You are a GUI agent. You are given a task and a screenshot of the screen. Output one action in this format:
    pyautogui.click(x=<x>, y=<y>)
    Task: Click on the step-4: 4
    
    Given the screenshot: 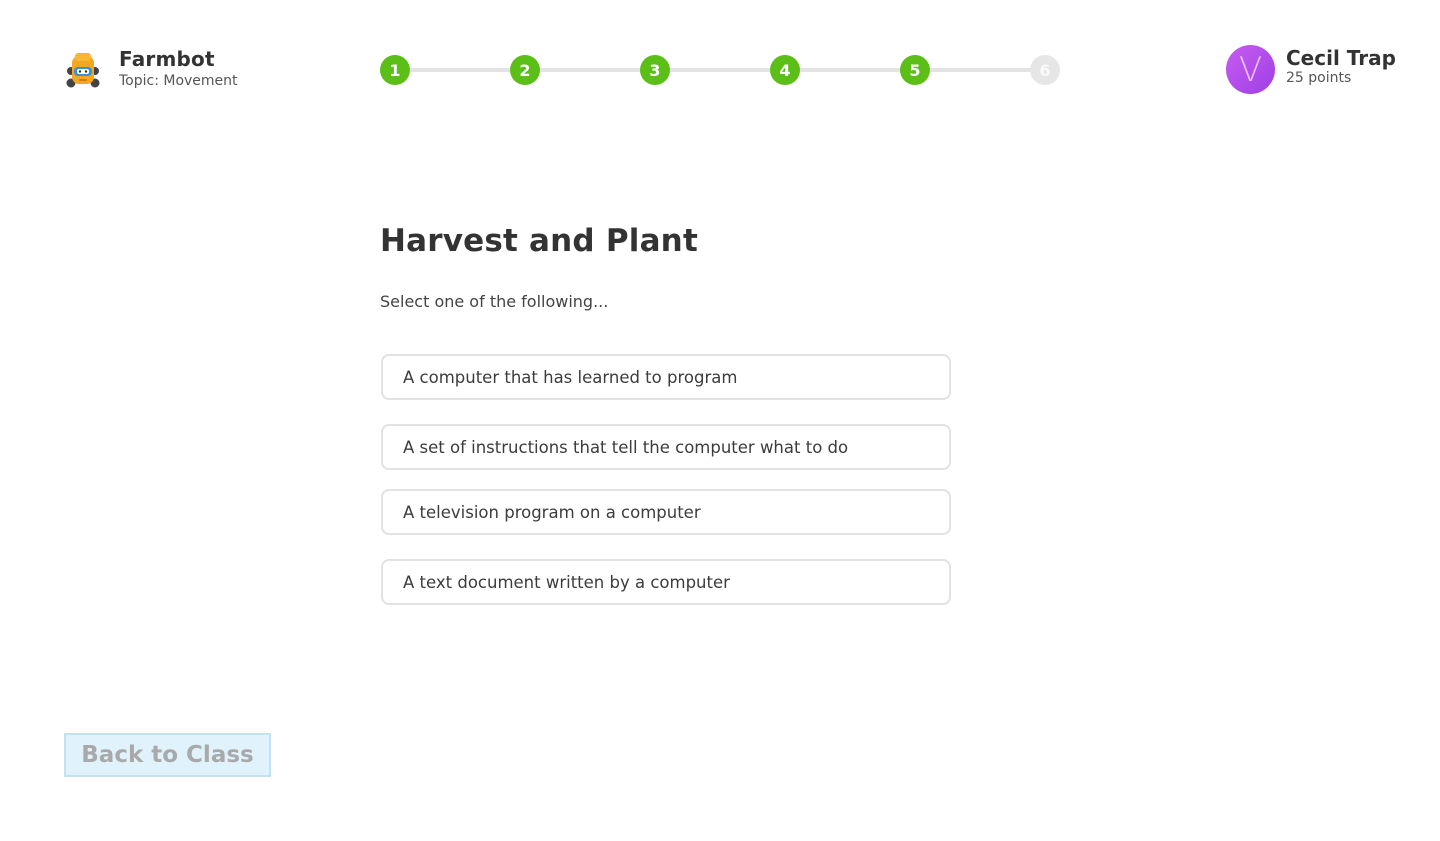 What is the action you would take?
    pyautogui.click(x=785, y=70)
    